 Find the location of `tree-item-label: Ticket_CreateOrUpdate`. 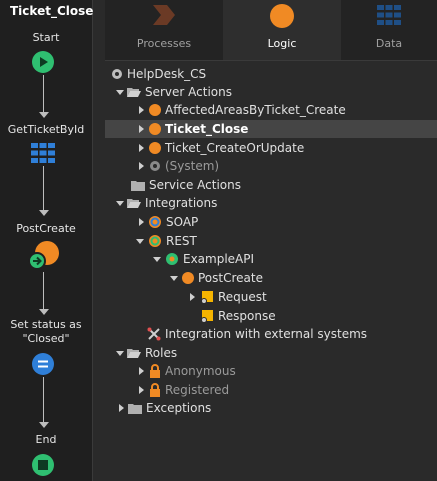

tree-item-label: Ticket_CreateOrUpdate is located at coordinates (235, 148).